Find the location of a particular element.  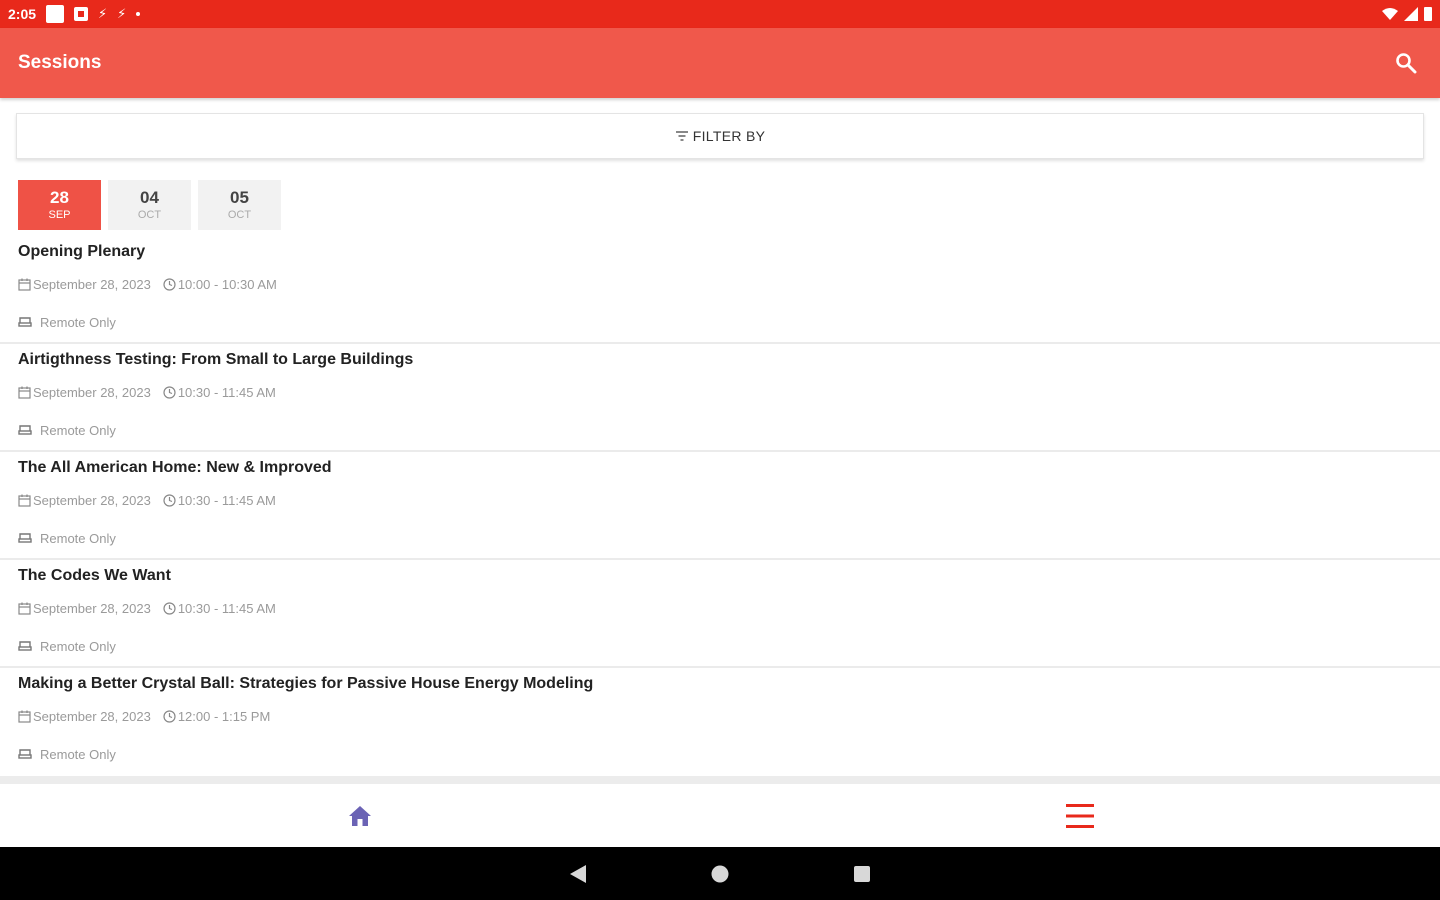

back-button is located at coordinates (578, 874).